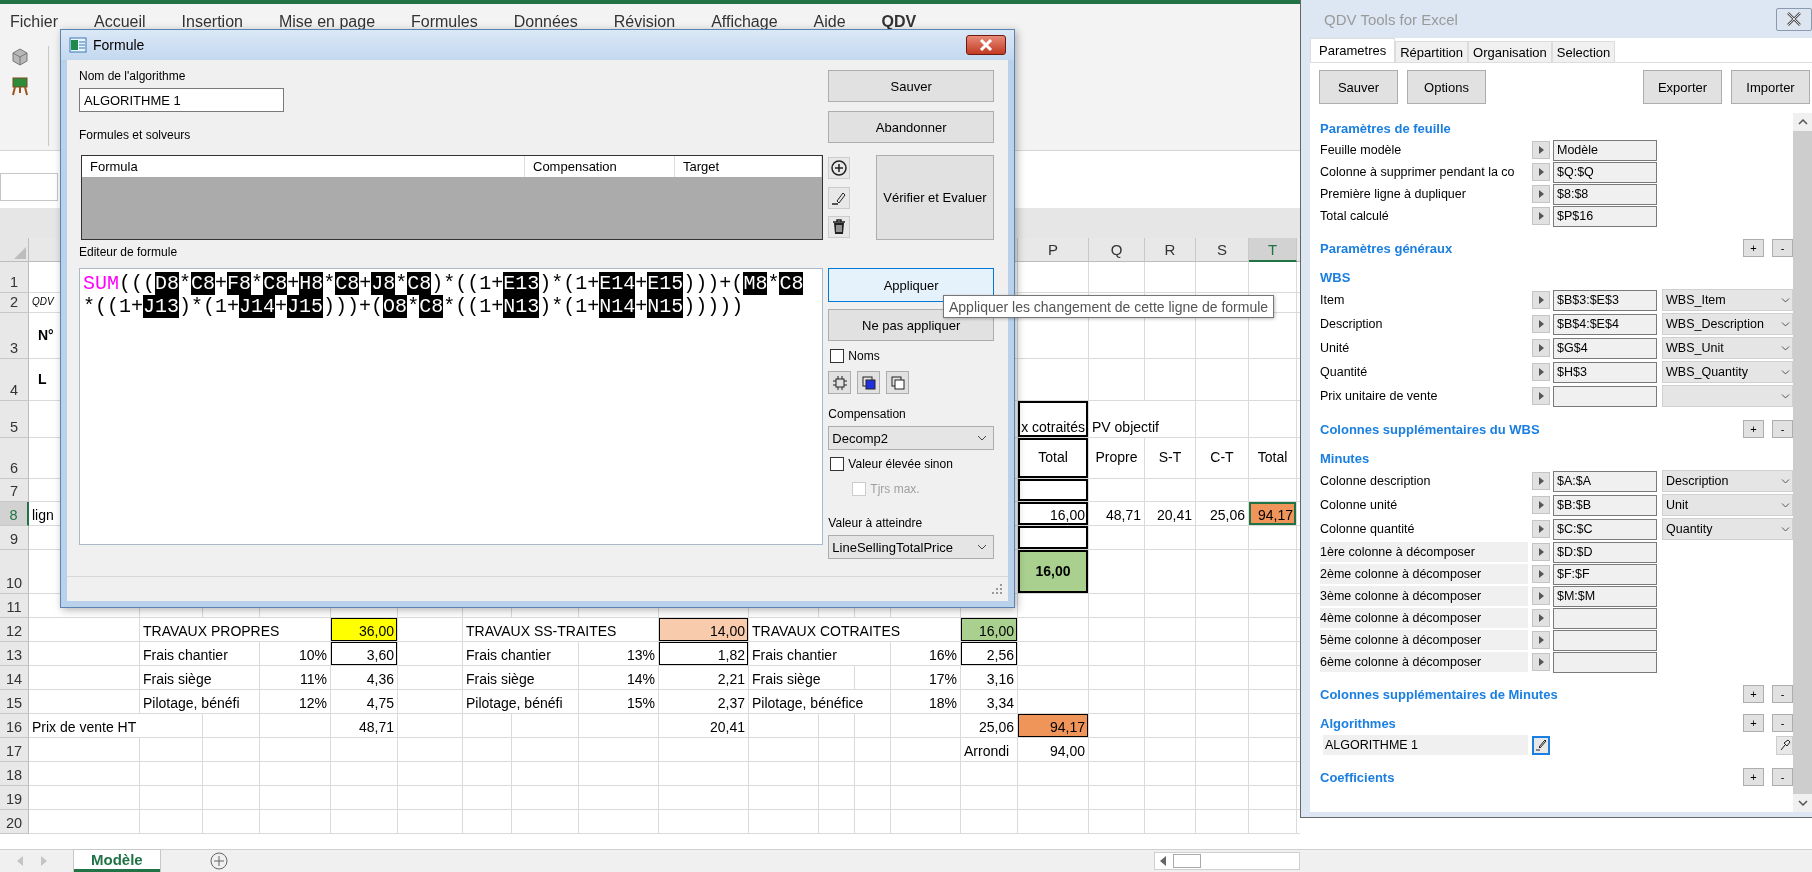 The height and width of the screenshot is (872, 1812). Describe the element at coordinates (444, 22) in the screenshot. I see `ribbon-tab: Formules` at that location.